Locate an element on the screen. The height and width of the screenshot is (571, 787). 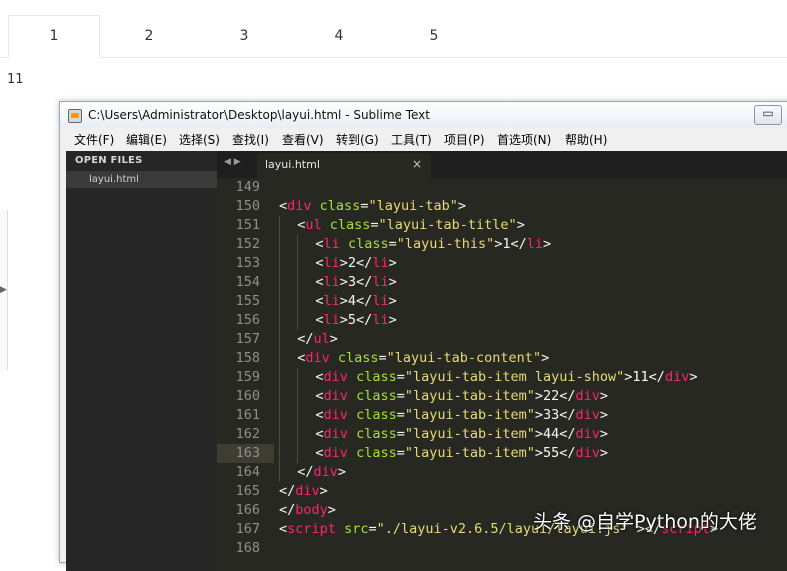
line-number: 164 is located at coordinates (247, 472).